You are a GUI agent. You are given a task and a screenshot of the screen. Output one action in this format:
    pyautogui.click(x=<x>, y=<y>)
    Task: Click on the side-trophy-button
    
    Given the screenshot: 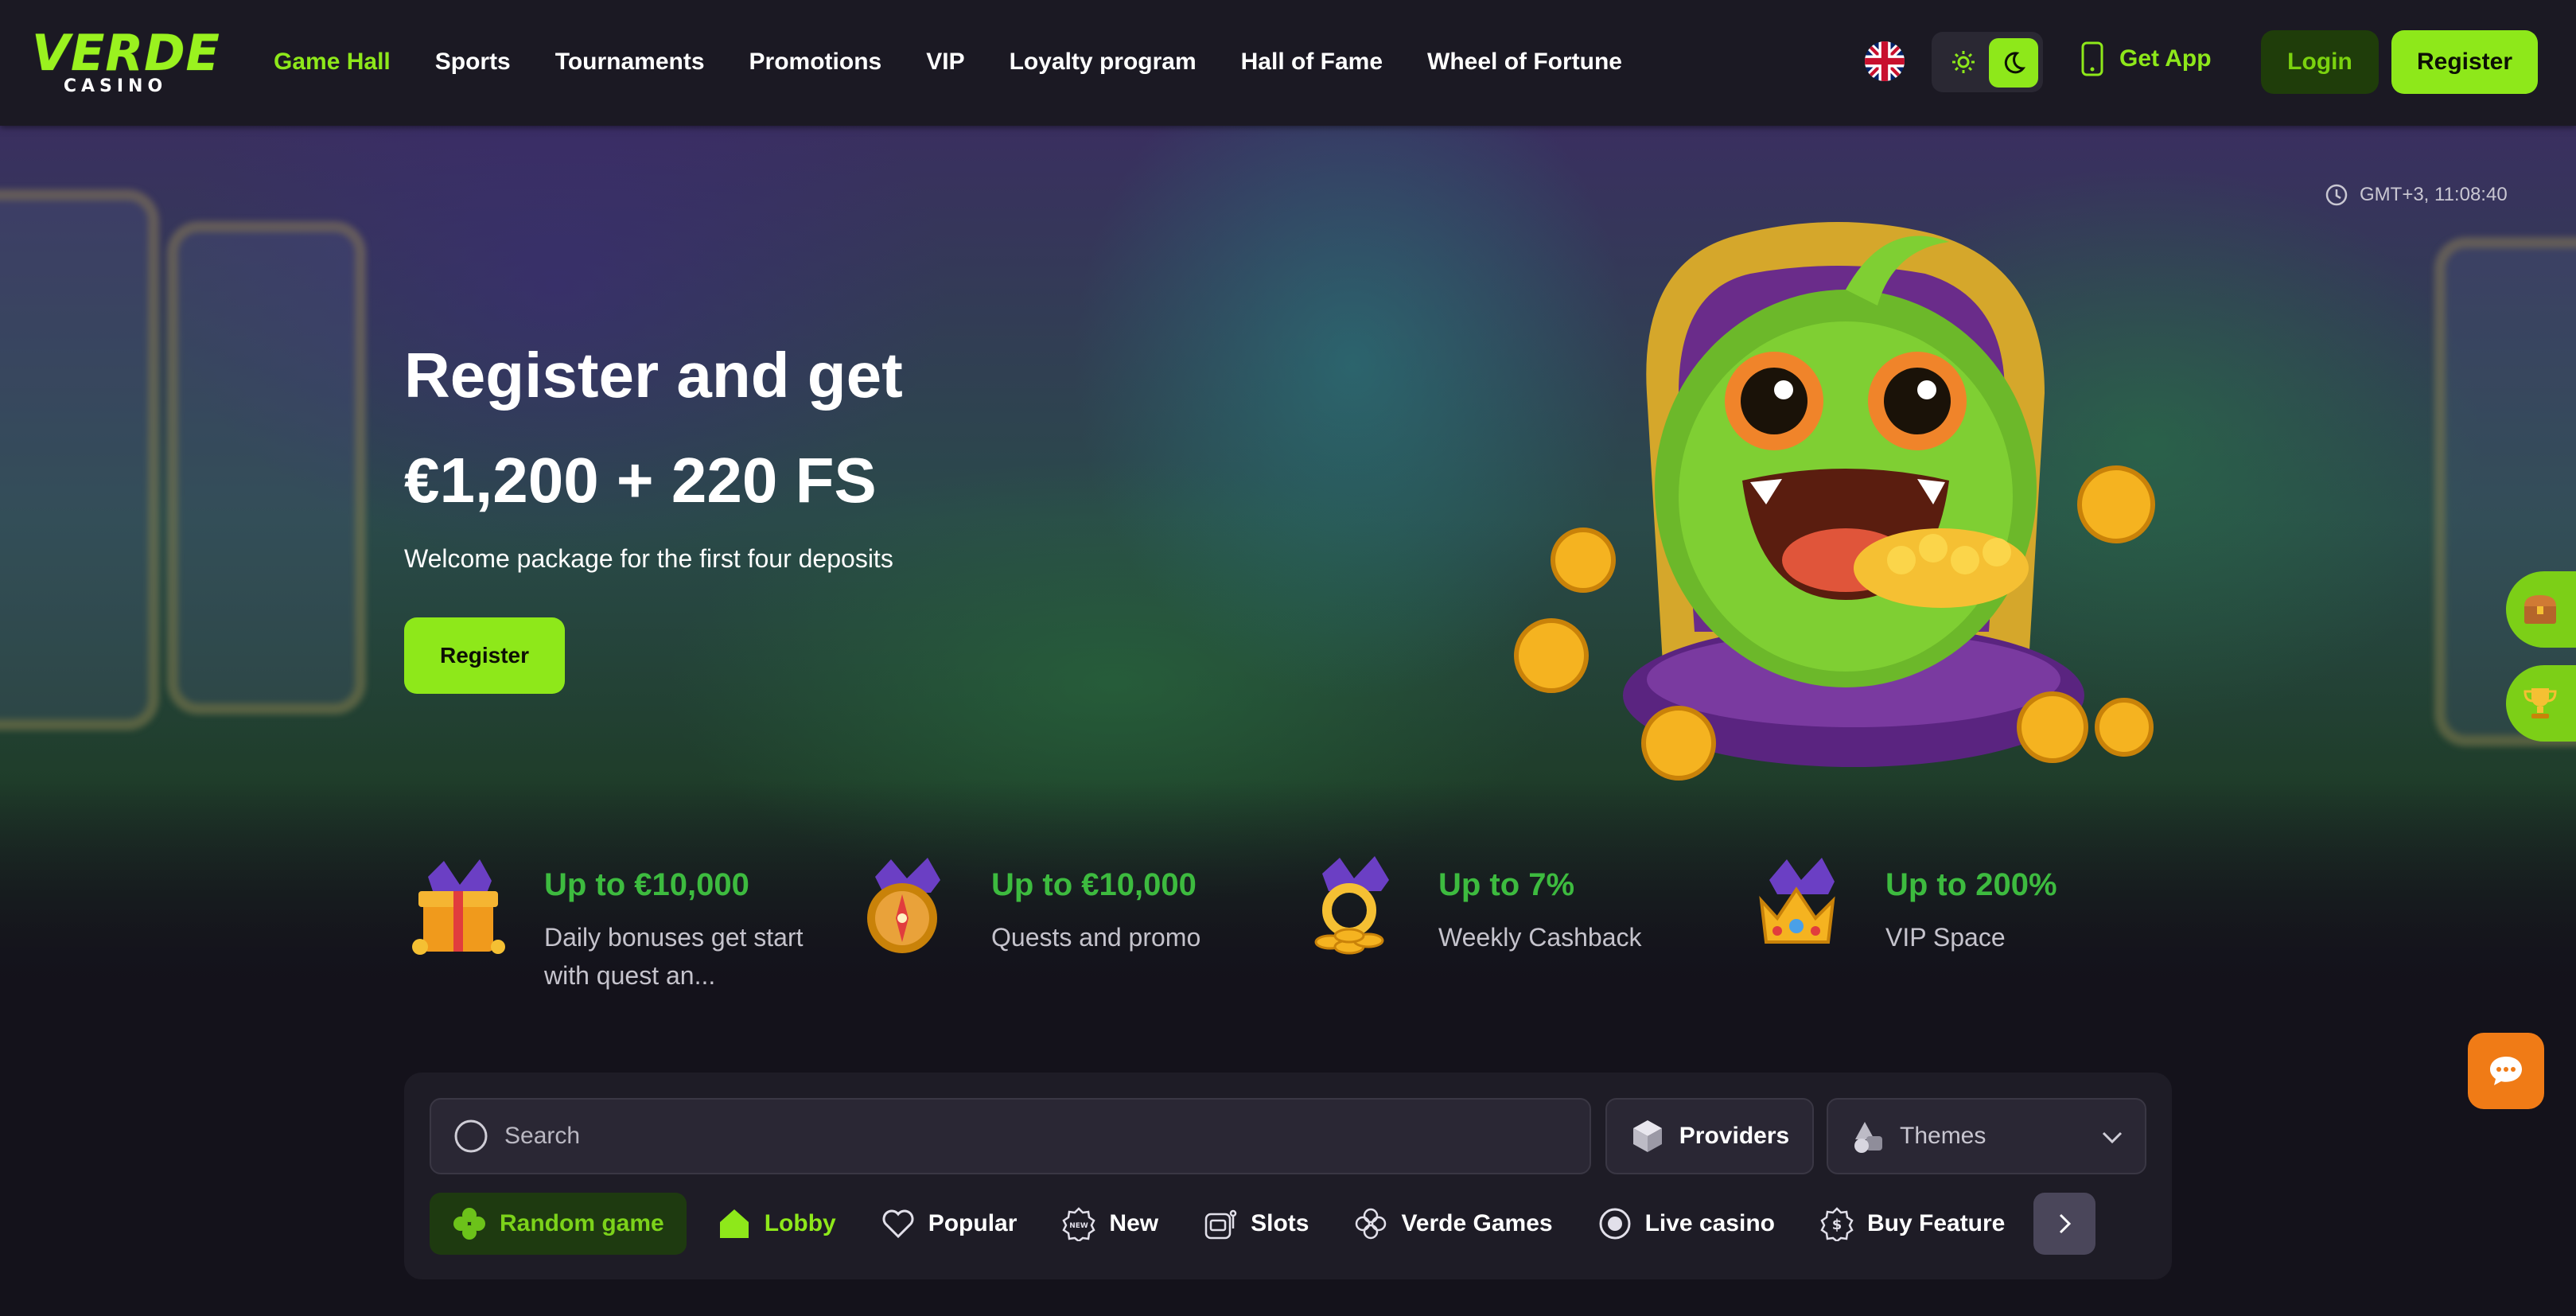 What is the action you would take?
    pyautogui.click(x=2541, y=703)
    